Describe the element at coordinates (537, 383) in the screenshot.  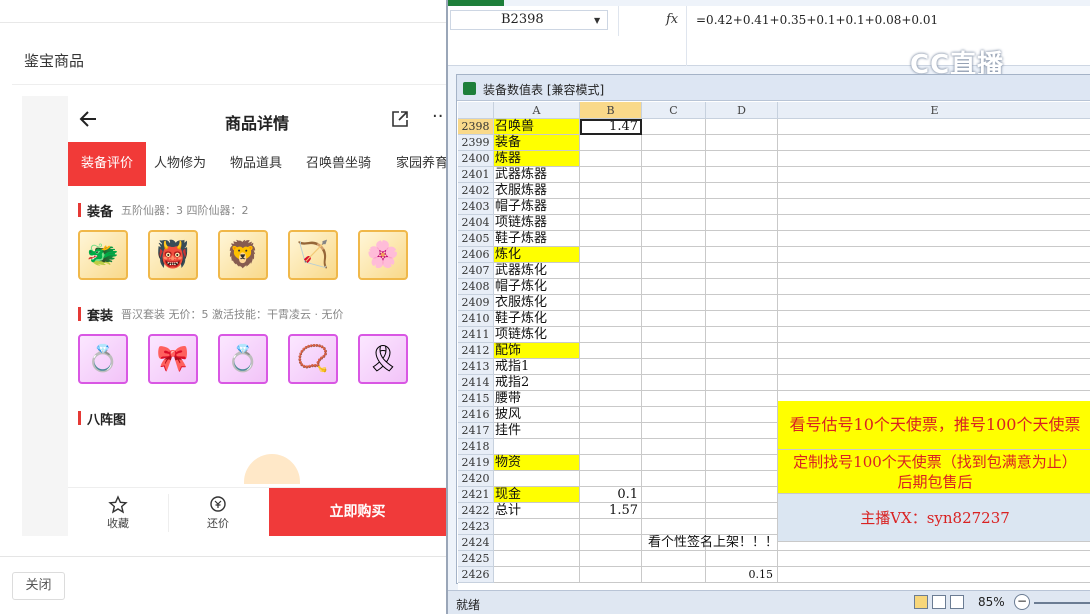
I see `cell: 戒指2` at that location.